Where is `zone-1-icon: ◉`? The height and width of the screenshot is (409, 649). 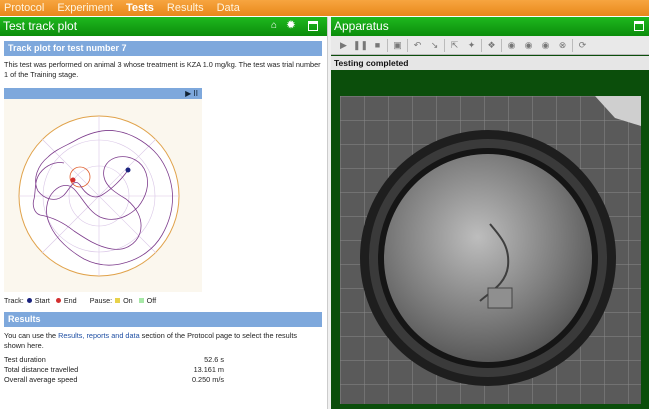 zone-1-icon: ◉ is located at coordinates (511, 45).